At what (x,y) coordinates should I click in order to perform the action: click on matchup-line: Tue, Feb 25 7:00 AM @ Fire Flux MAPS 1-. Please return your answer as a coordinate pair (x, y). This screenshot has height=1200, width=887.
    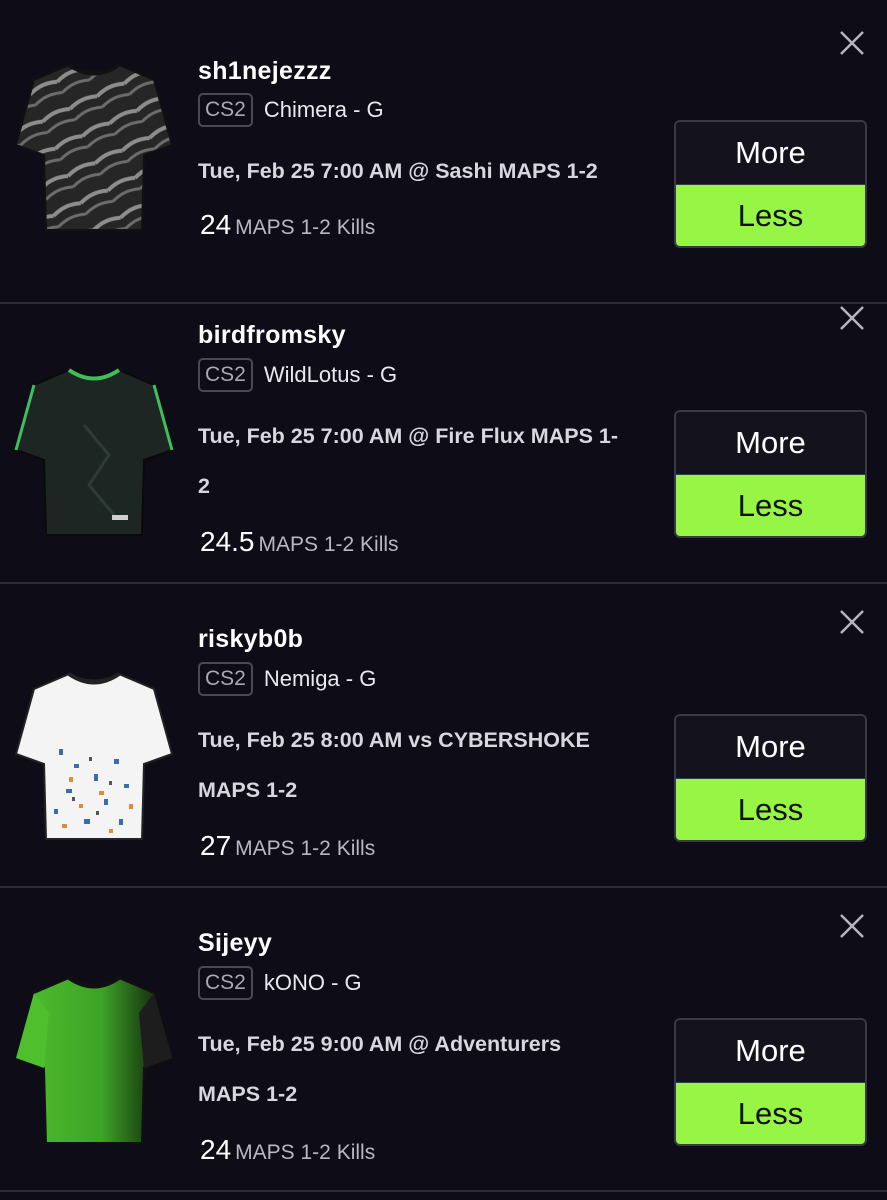
    Looking at the image, I should click on (408, 436).